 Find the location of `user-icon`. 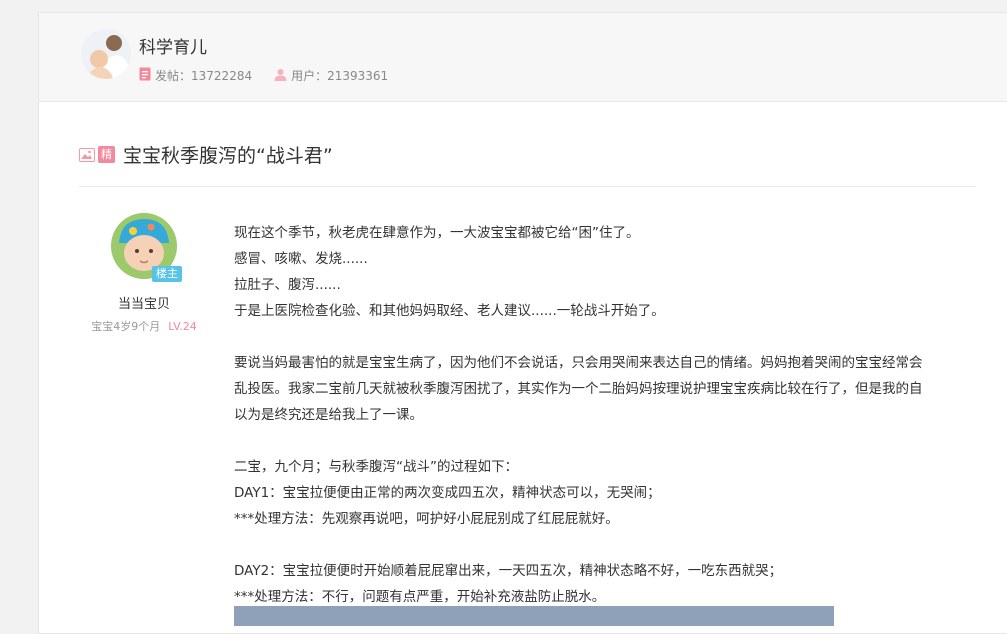

user-icon is located at coordinates (280, 76).